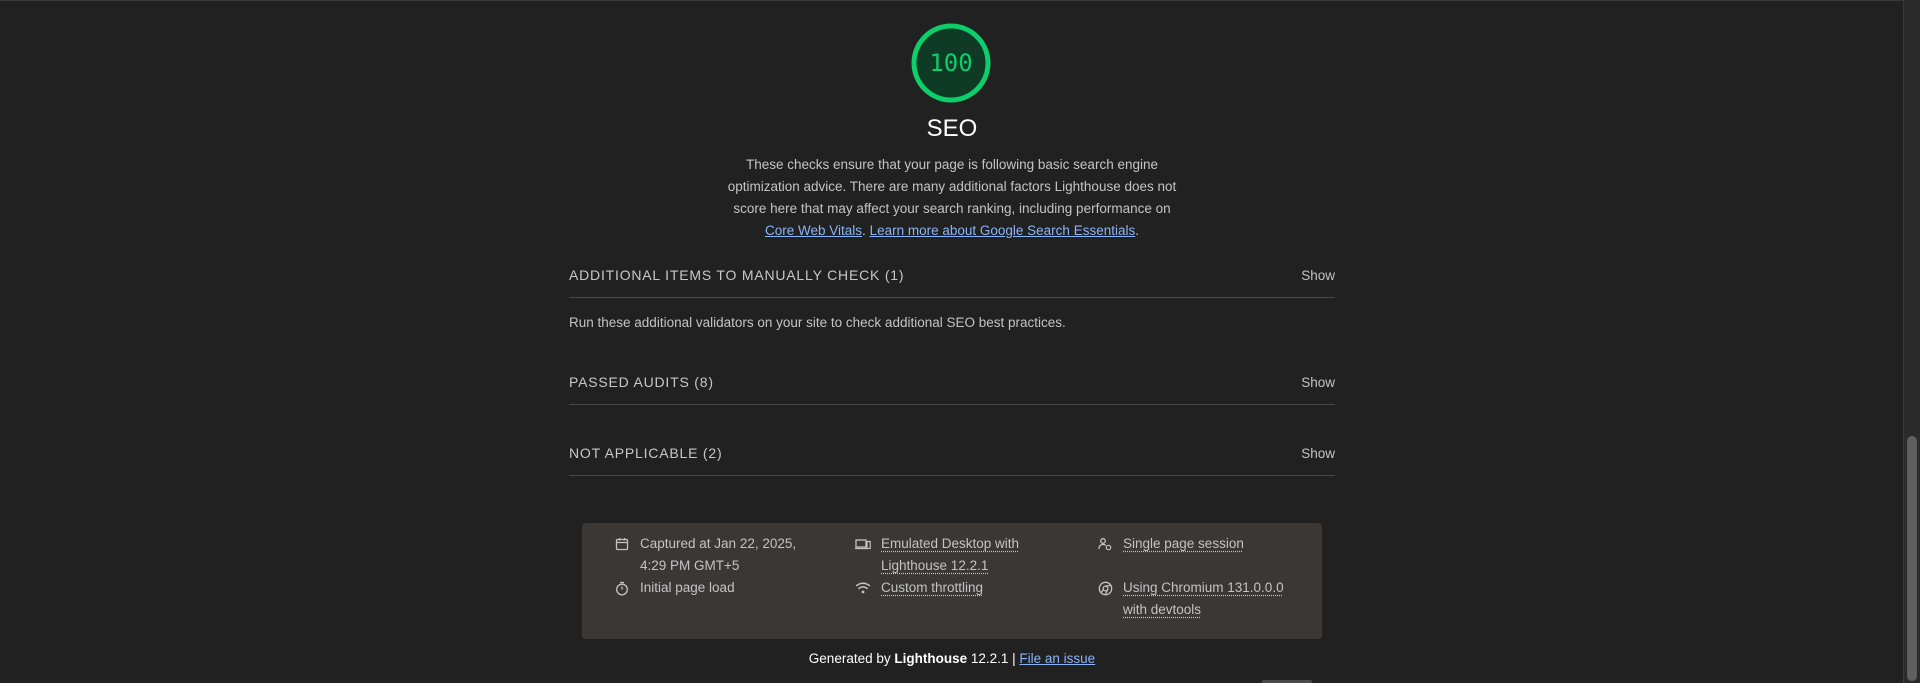 This screenshot has height=683, width=1920. I want to click on env-load: Initial page load, so click(713, 588).